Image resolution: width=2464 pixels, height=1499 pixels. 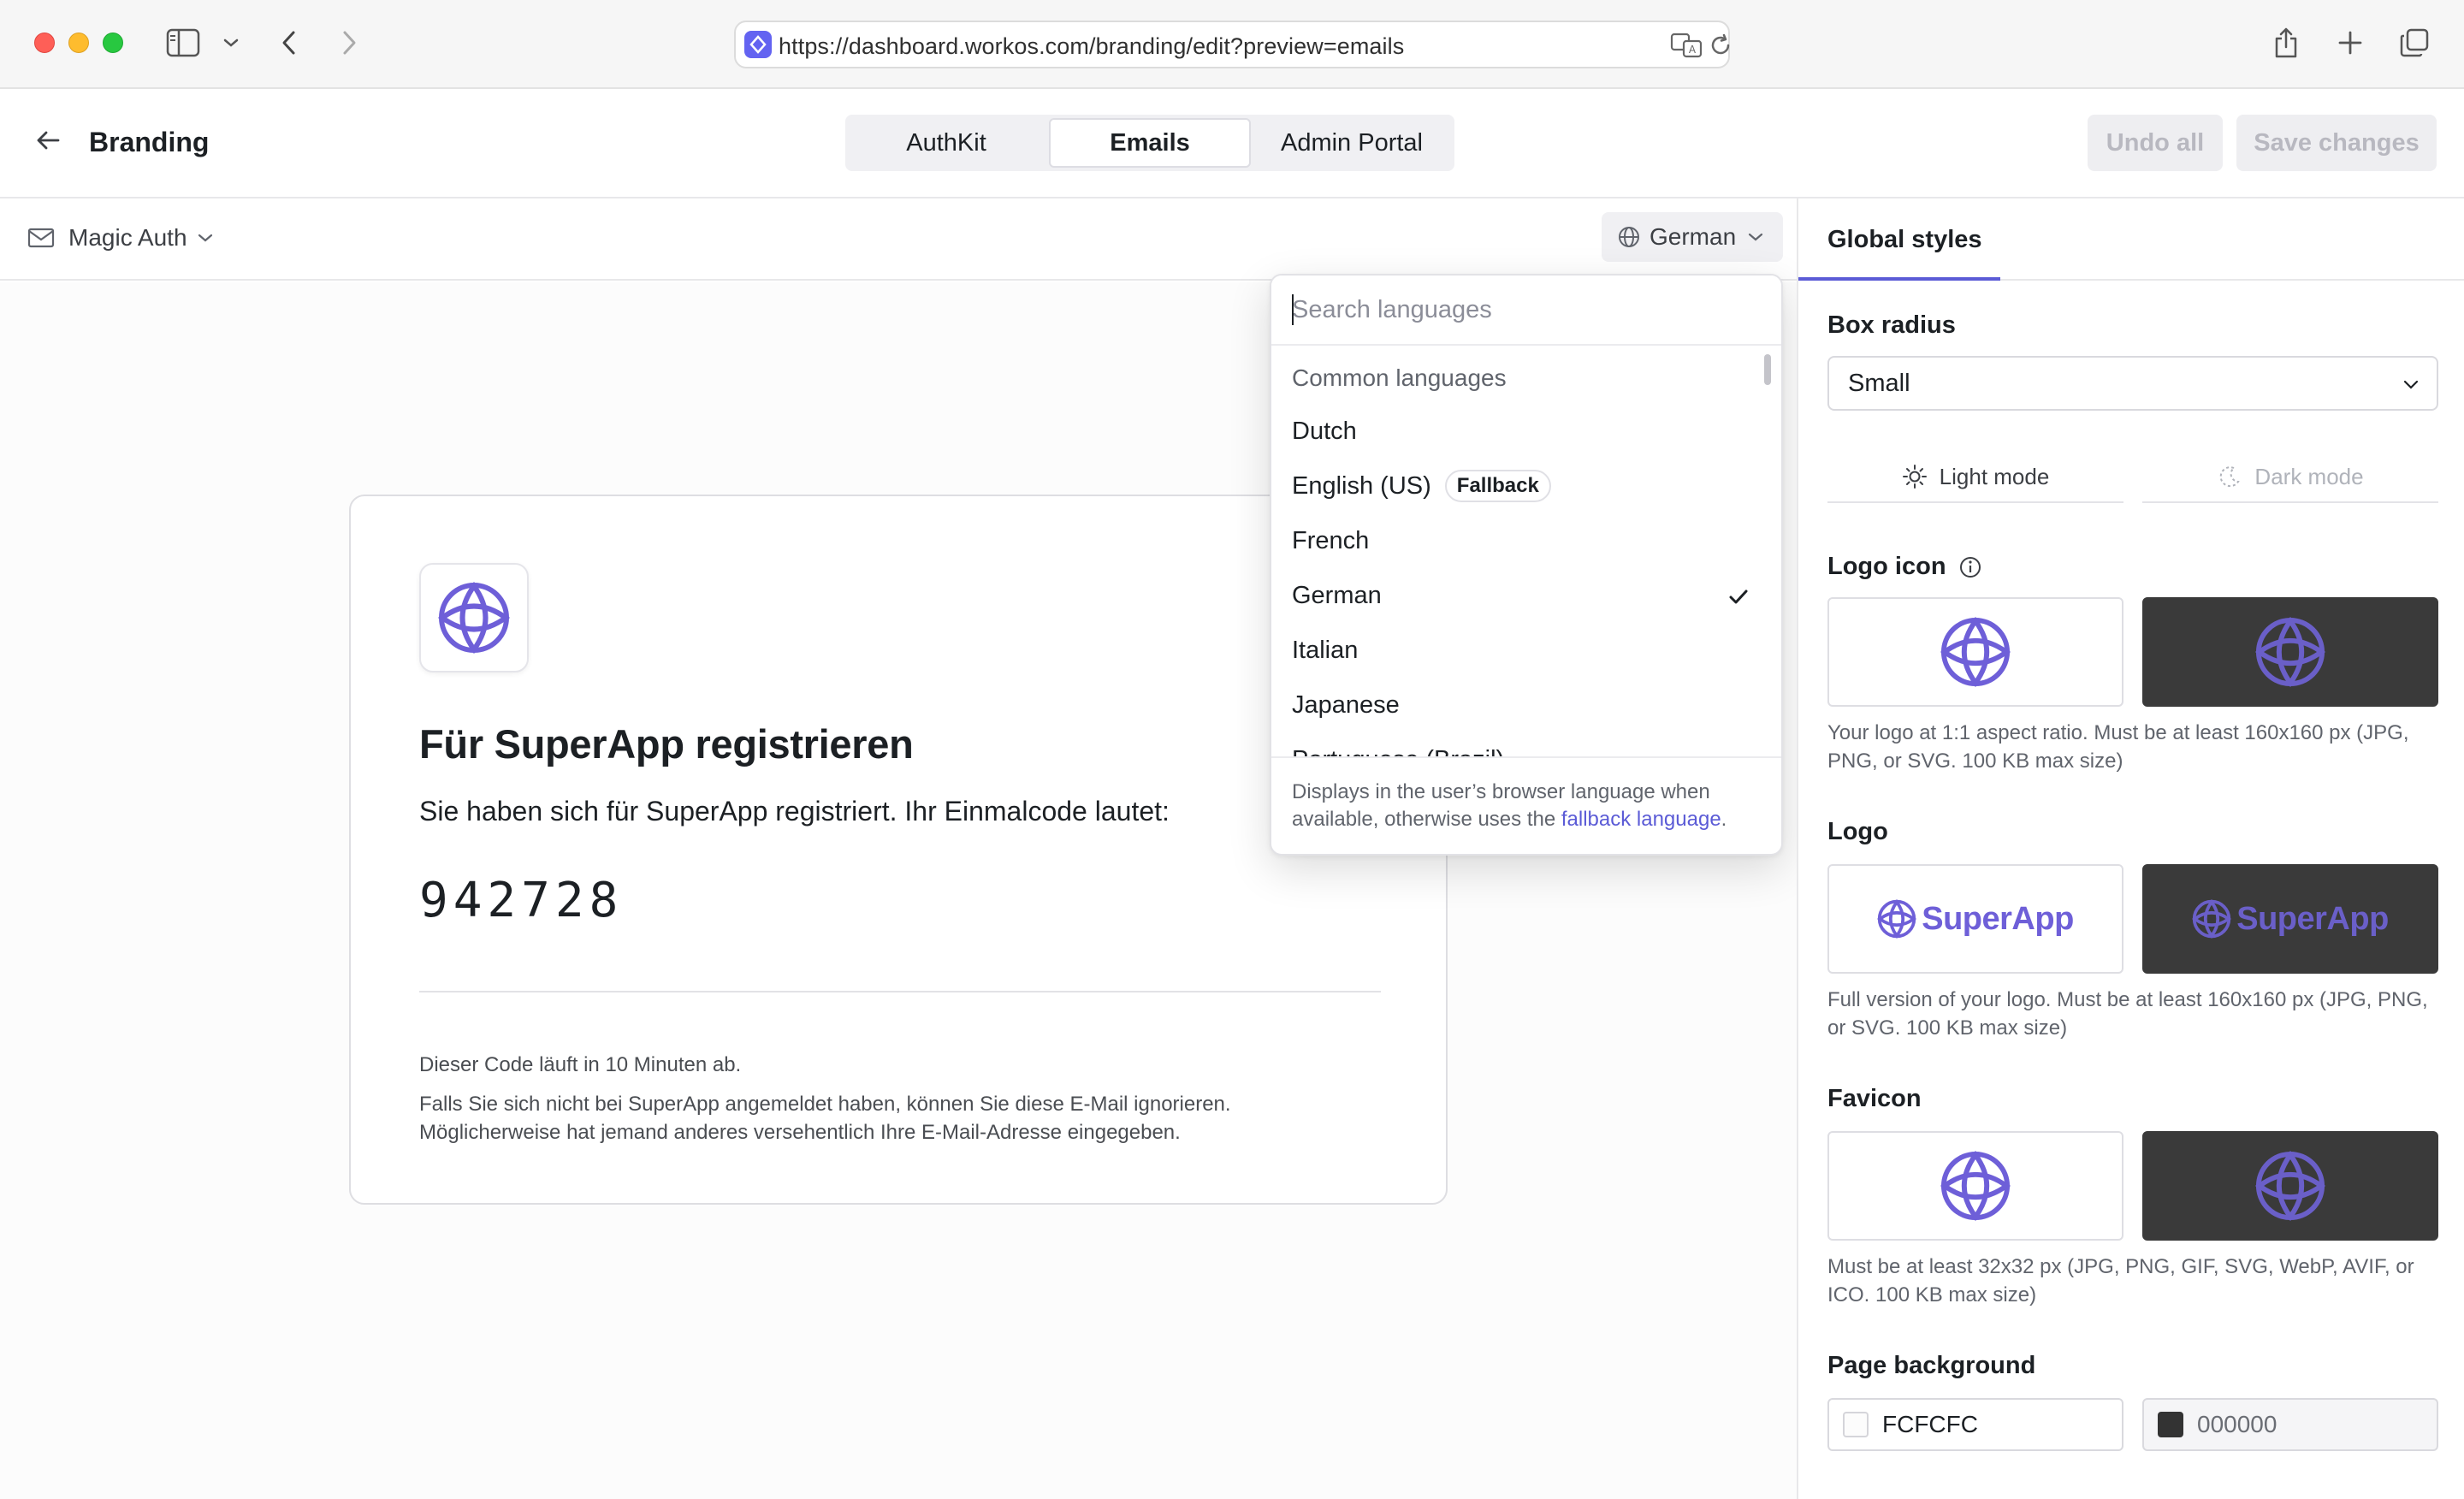 I want to click on tab-emails: Emails, so click(x=1150, y=143).